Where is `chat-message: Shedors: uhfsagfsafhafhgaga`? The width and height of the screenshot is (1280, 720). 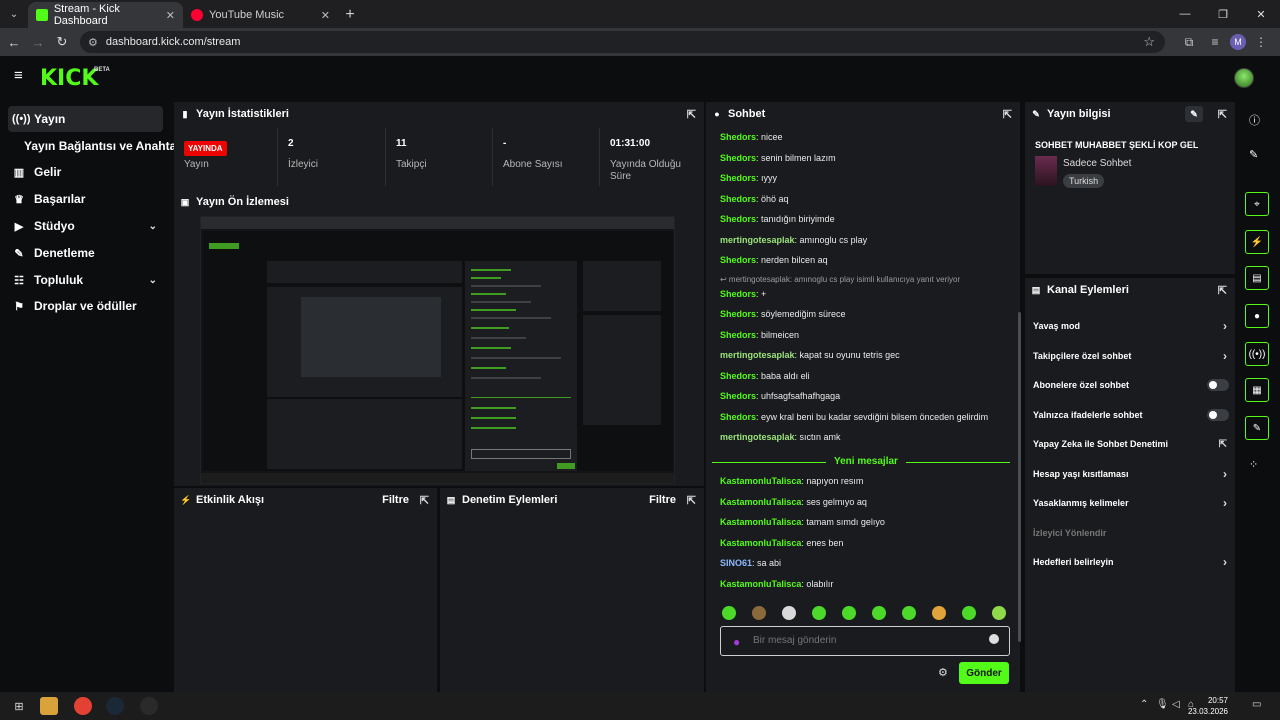
chat-message: Shedors: uhfsagfsafhafhgaga is located at coordinates (780, 396).